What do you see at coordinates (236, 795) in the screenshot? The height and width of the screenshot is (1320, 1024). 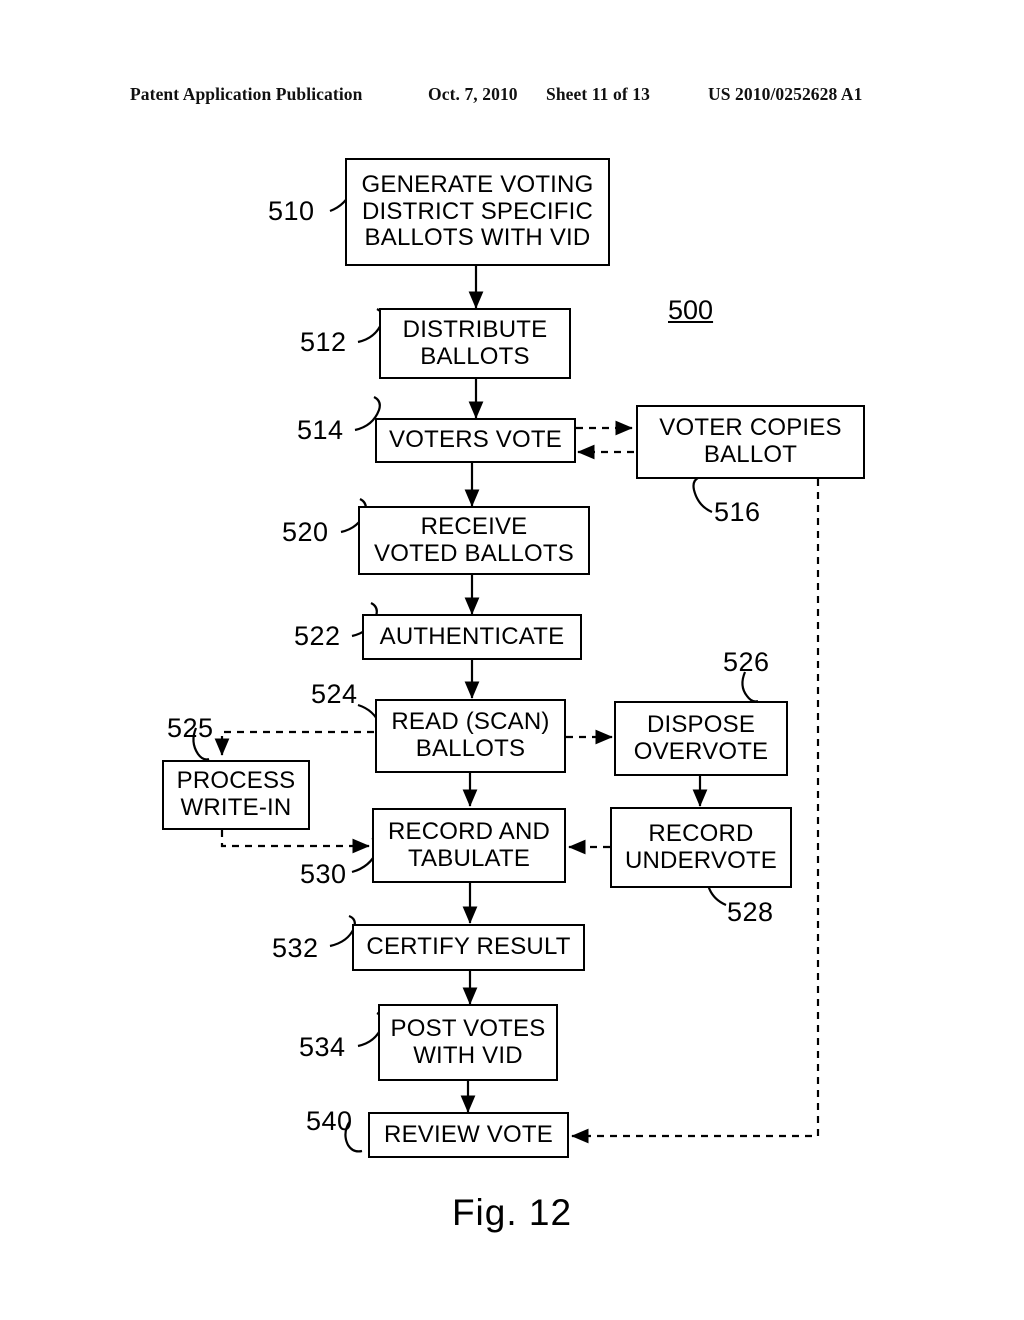 I see `process-box-process-write-in: PROCESS WRITE-IN` at bounding box center [236, 795].